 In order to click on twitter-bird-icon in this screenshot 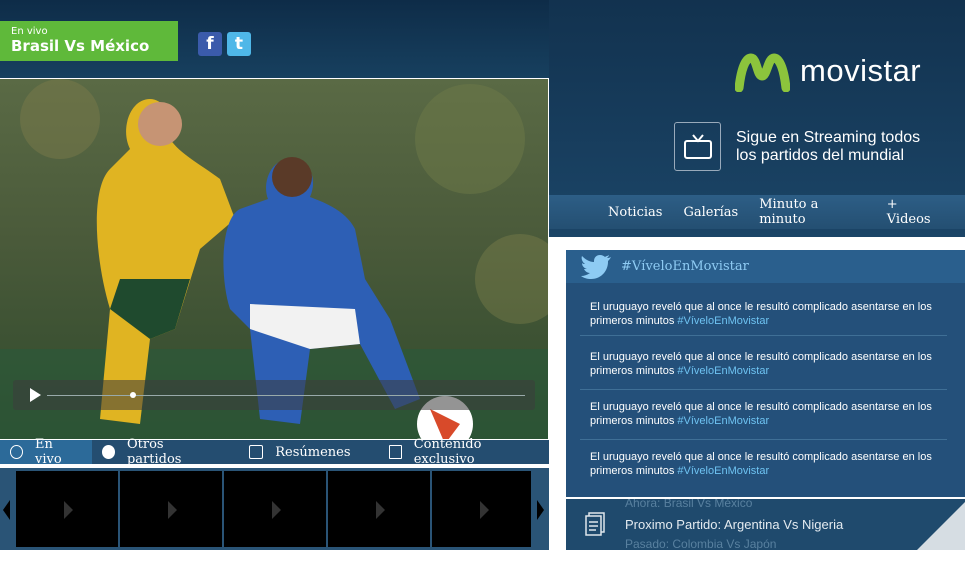, I will do `click(596, 266)`.